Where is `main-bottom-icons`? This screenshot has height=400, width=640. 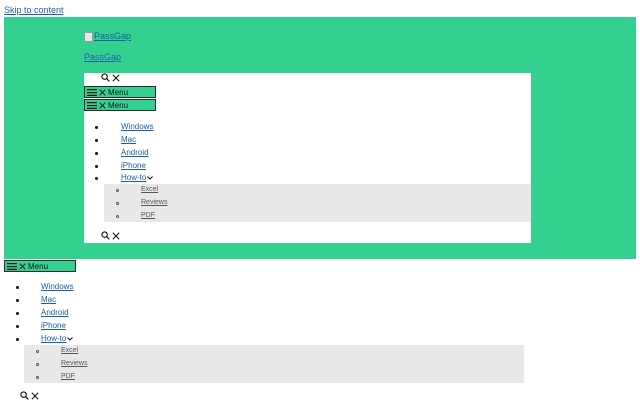
main-bottom-icons is located at coordinates (29, 395).